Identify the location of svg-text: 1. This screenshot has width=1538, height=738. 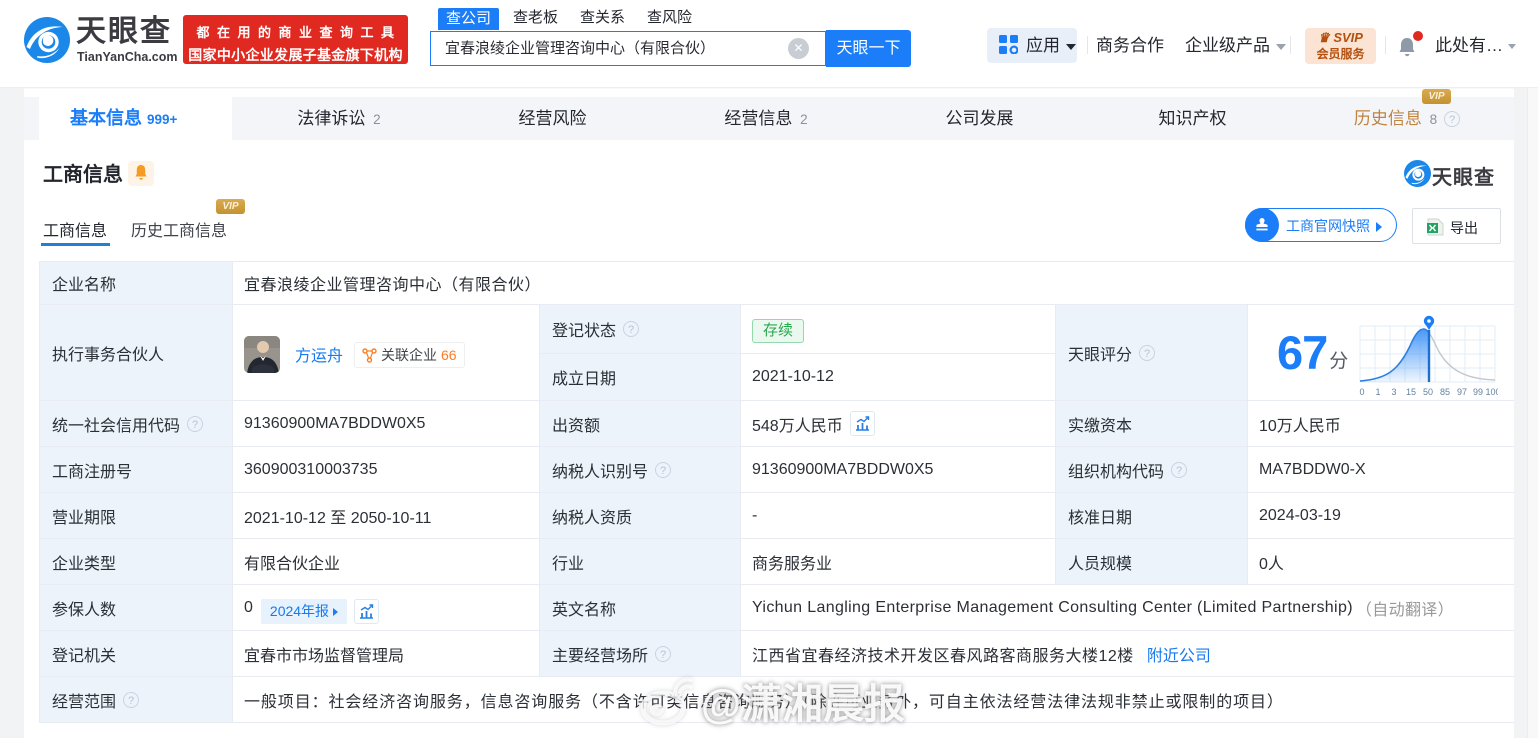
(1378, 392).